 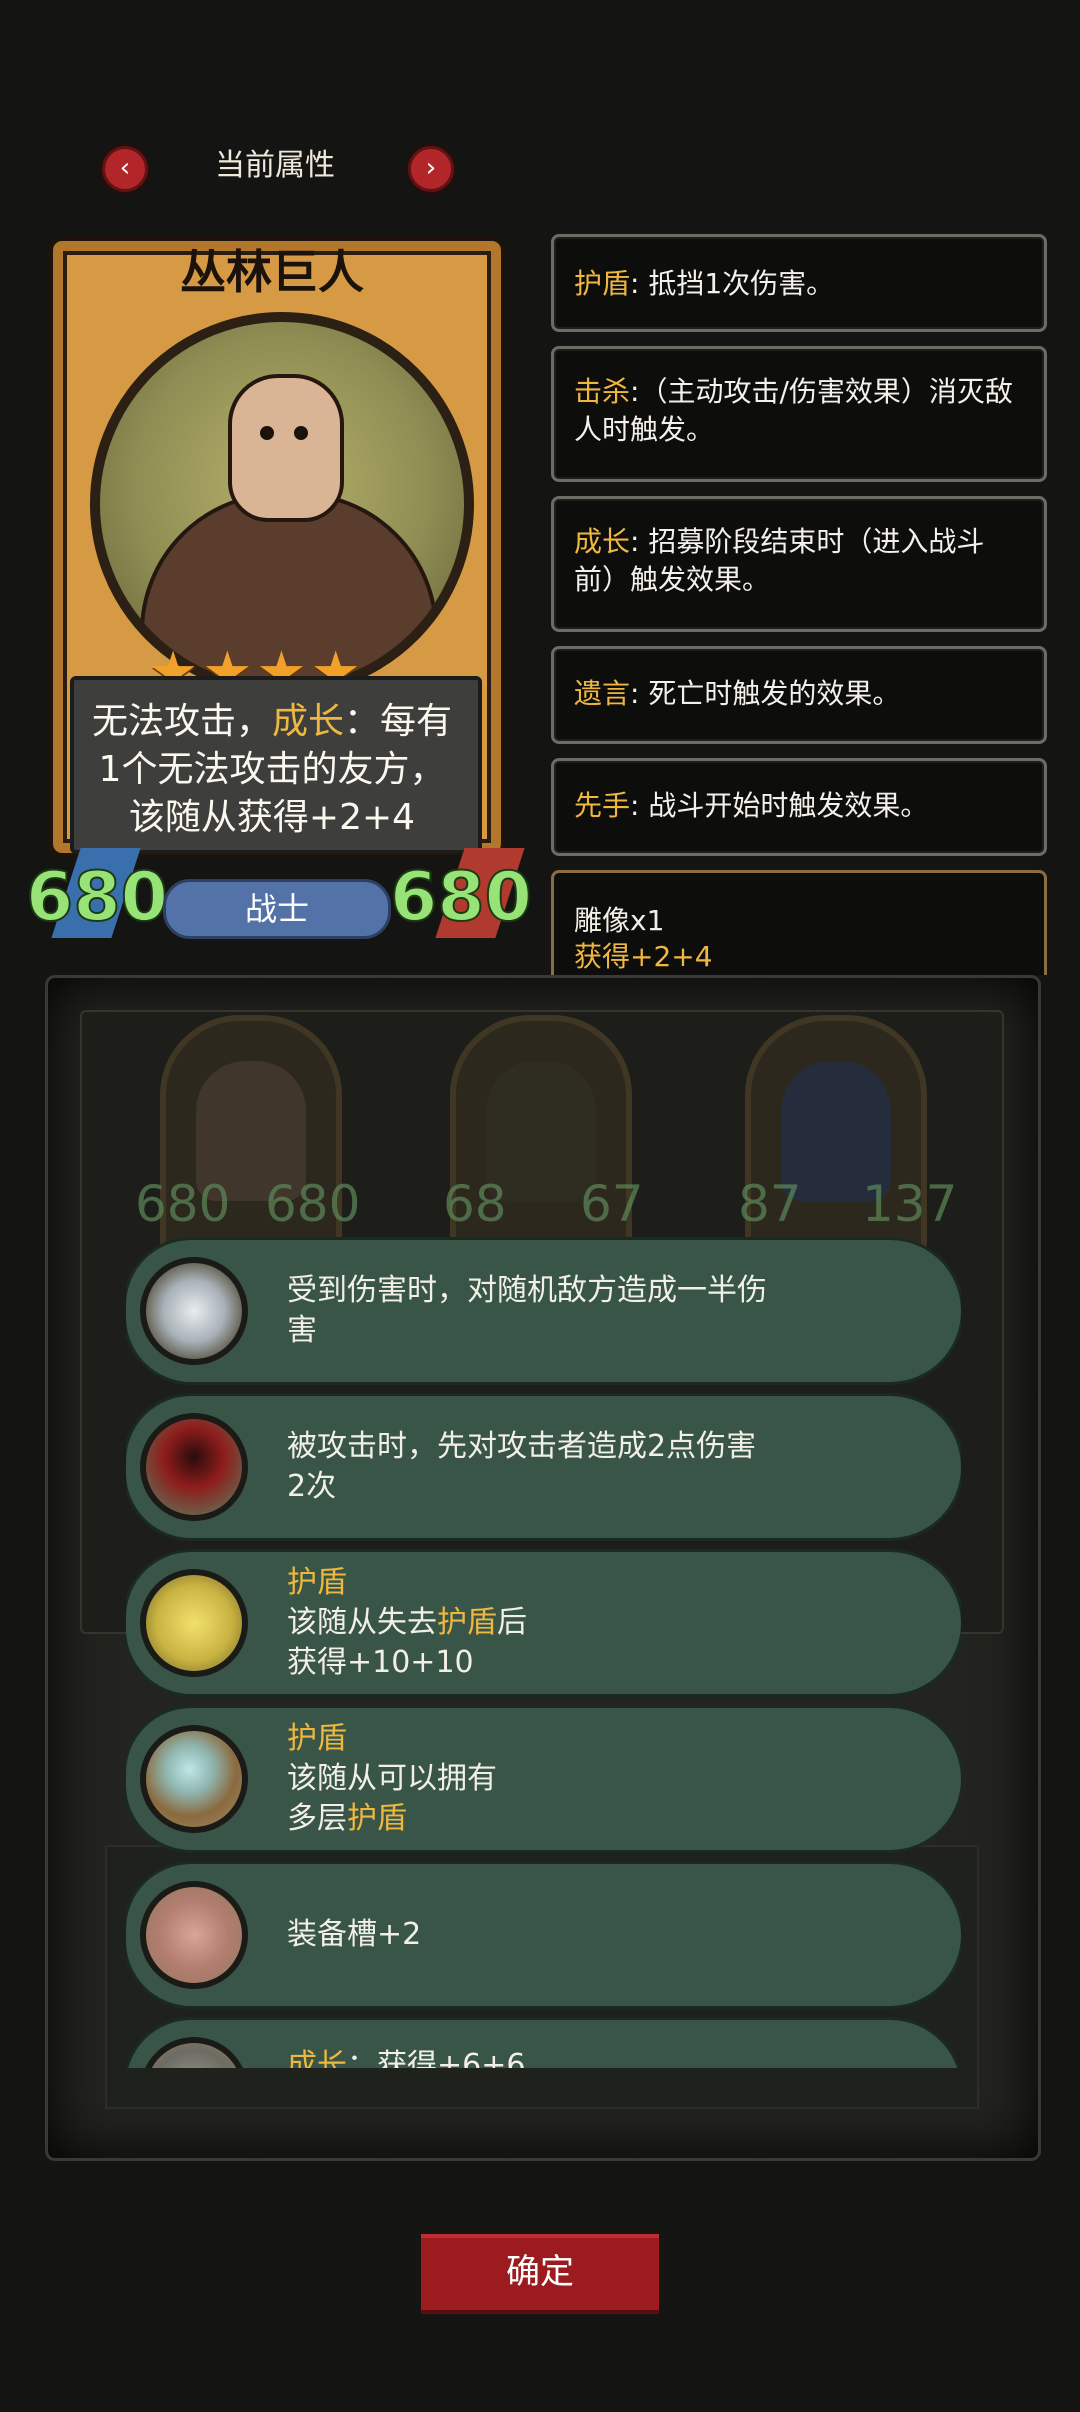 What do you see at coordinates (275, 165) in the screenshot?
I see `page-title: 当前属性` at bounding box center [275, 165].